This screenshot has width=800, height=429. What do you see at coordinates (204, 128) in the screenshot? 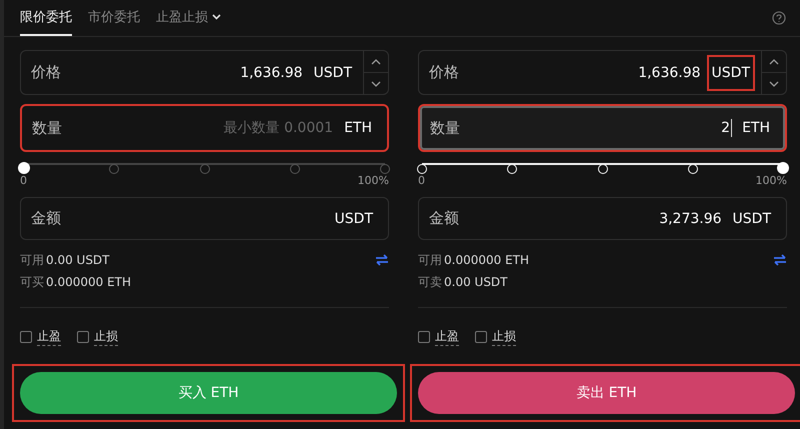
I see `quantity-field: 数量 最小数量 0.0001 ETH` at bounding box center [204, 128].